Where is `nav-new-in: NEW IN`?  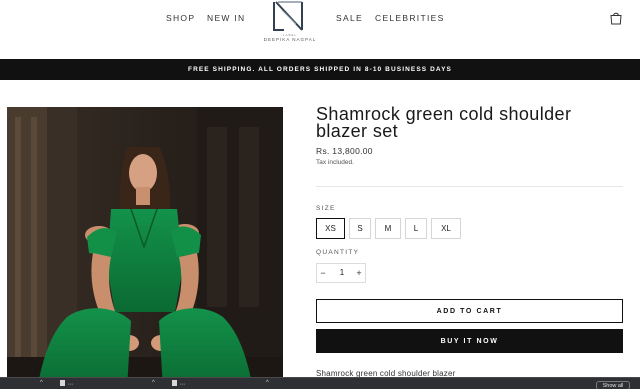
nav-new-in: NEW IN is located at coordinates (226, 18).